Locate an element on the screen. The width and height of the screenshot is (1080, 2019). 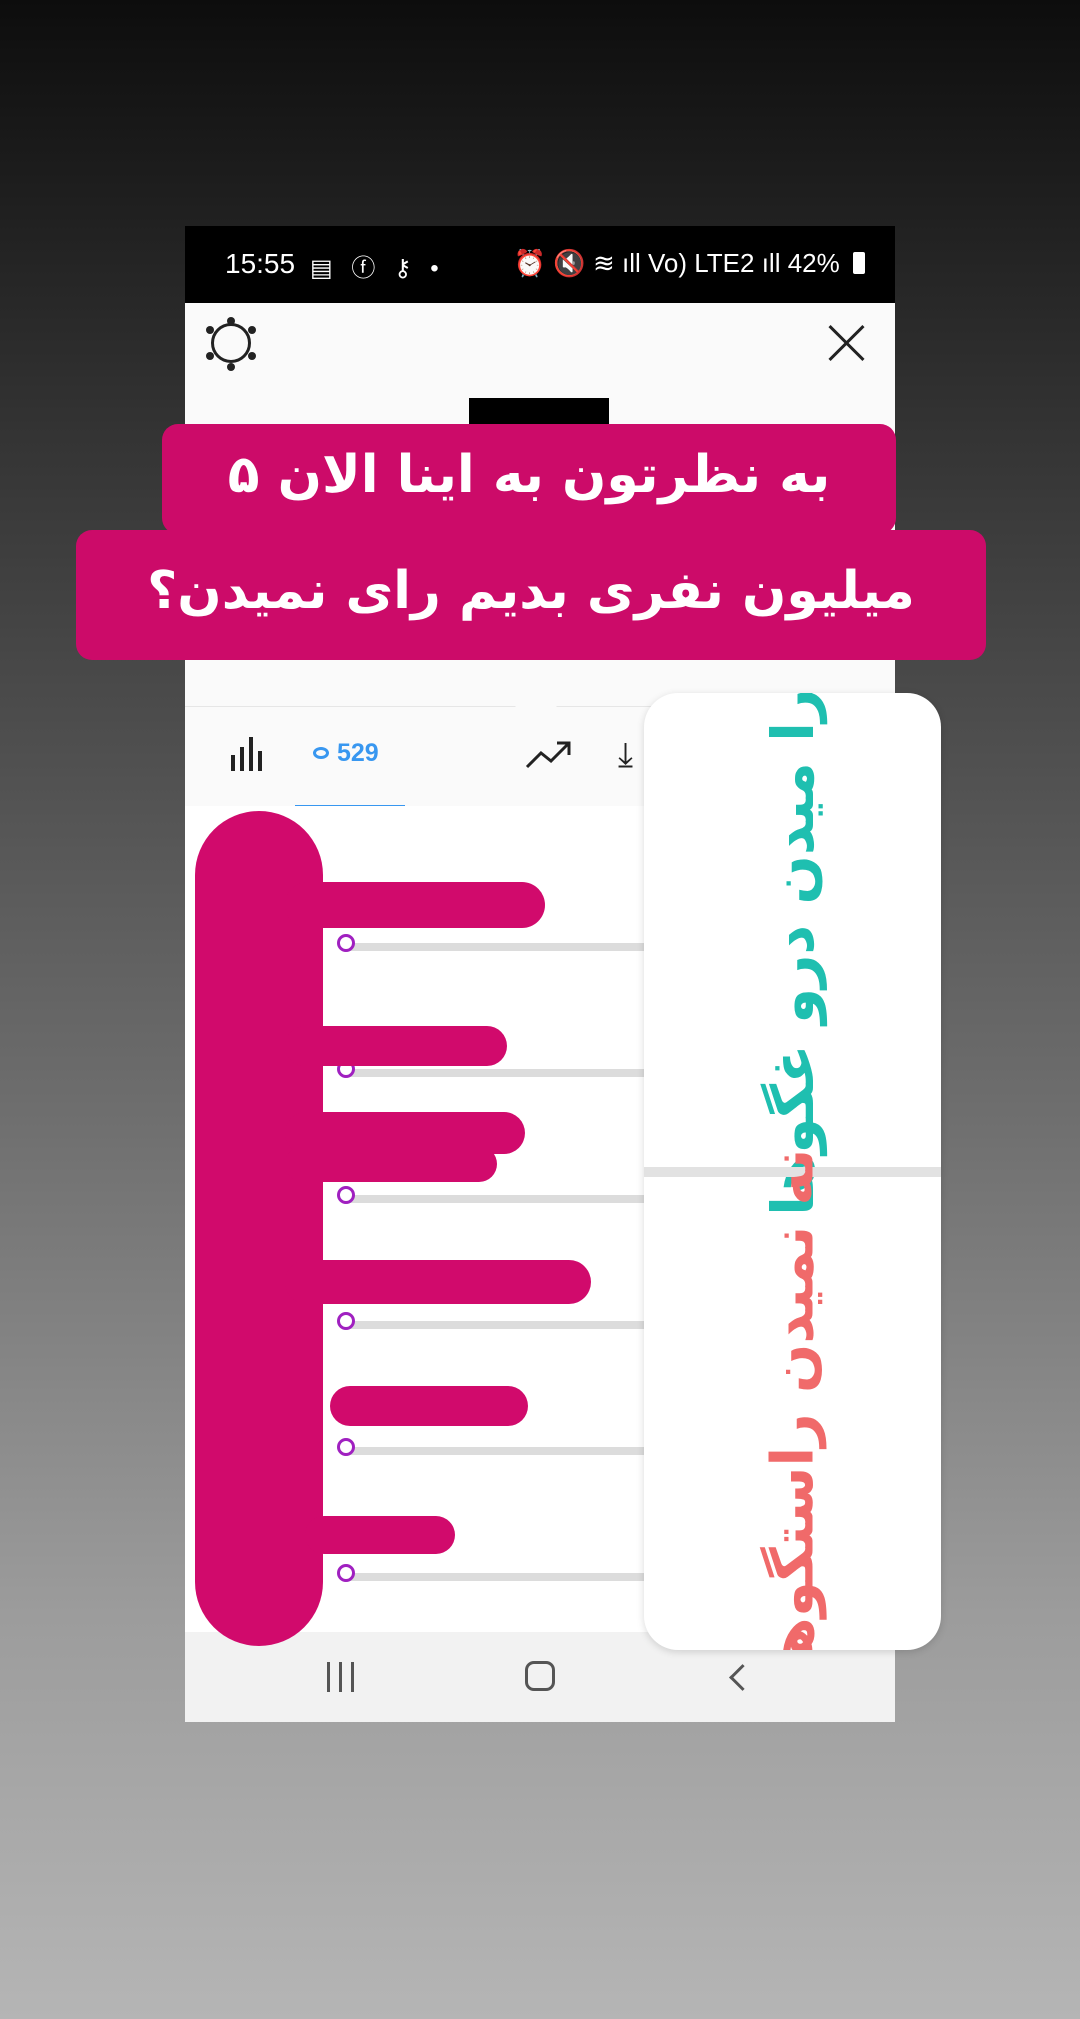
status-bar: 15:55 ▤ ⓕ ⚷ • ⏰ 🔇 ≋ ıll Vo) LTE2 ıll 42% is located at coordinates (540, 264).